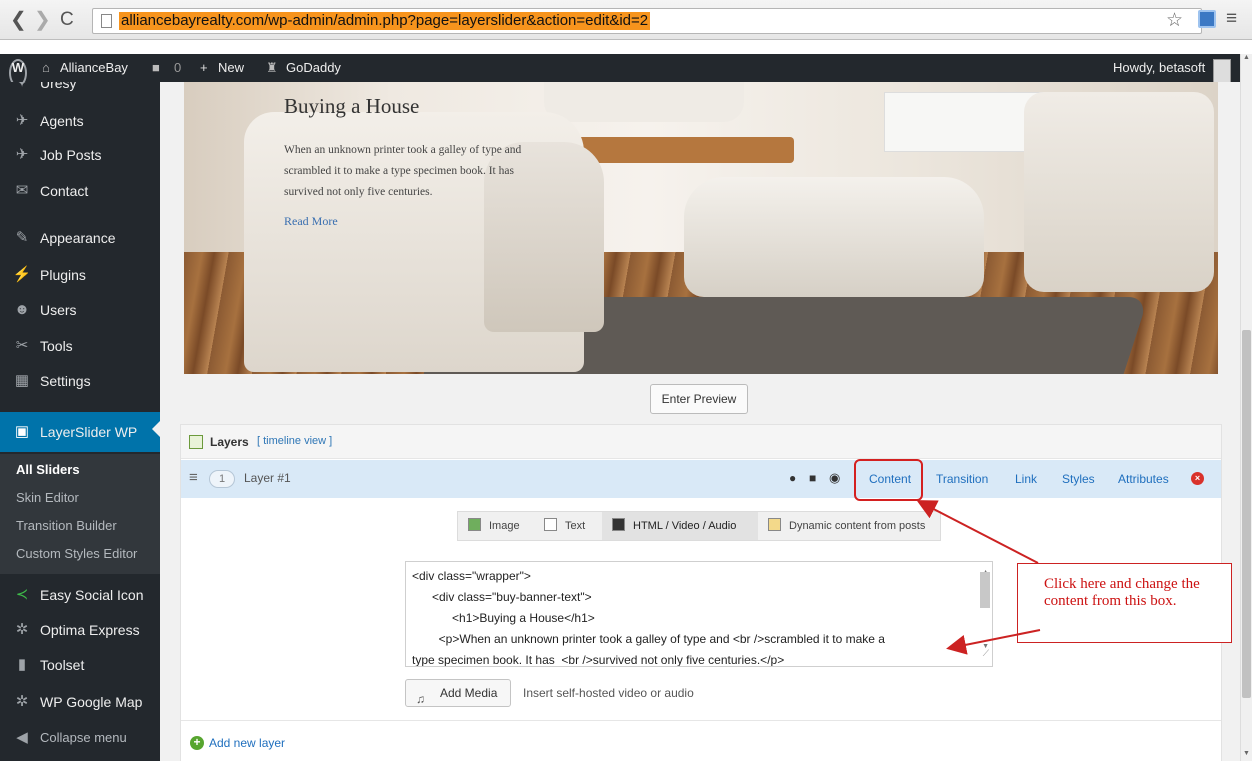  What do you see at coordinates (177, 68) in the screenshot?
I see `comment-count: 0` at bounding box center [177, 68].